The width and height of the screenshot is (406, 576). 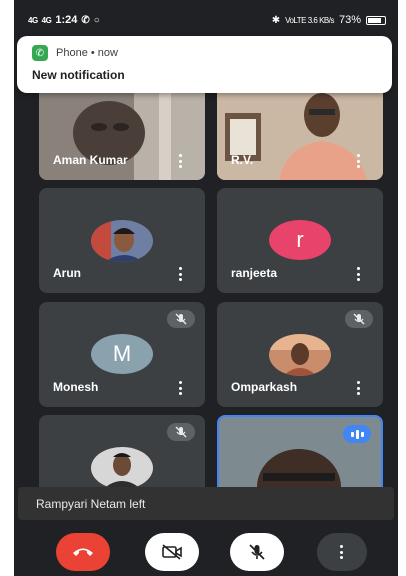 What do you see at coordinates (206, 503) in the screenshot?
I see `participant-left-toast: Rampyari Netam left` at bounding box center [206, 503].